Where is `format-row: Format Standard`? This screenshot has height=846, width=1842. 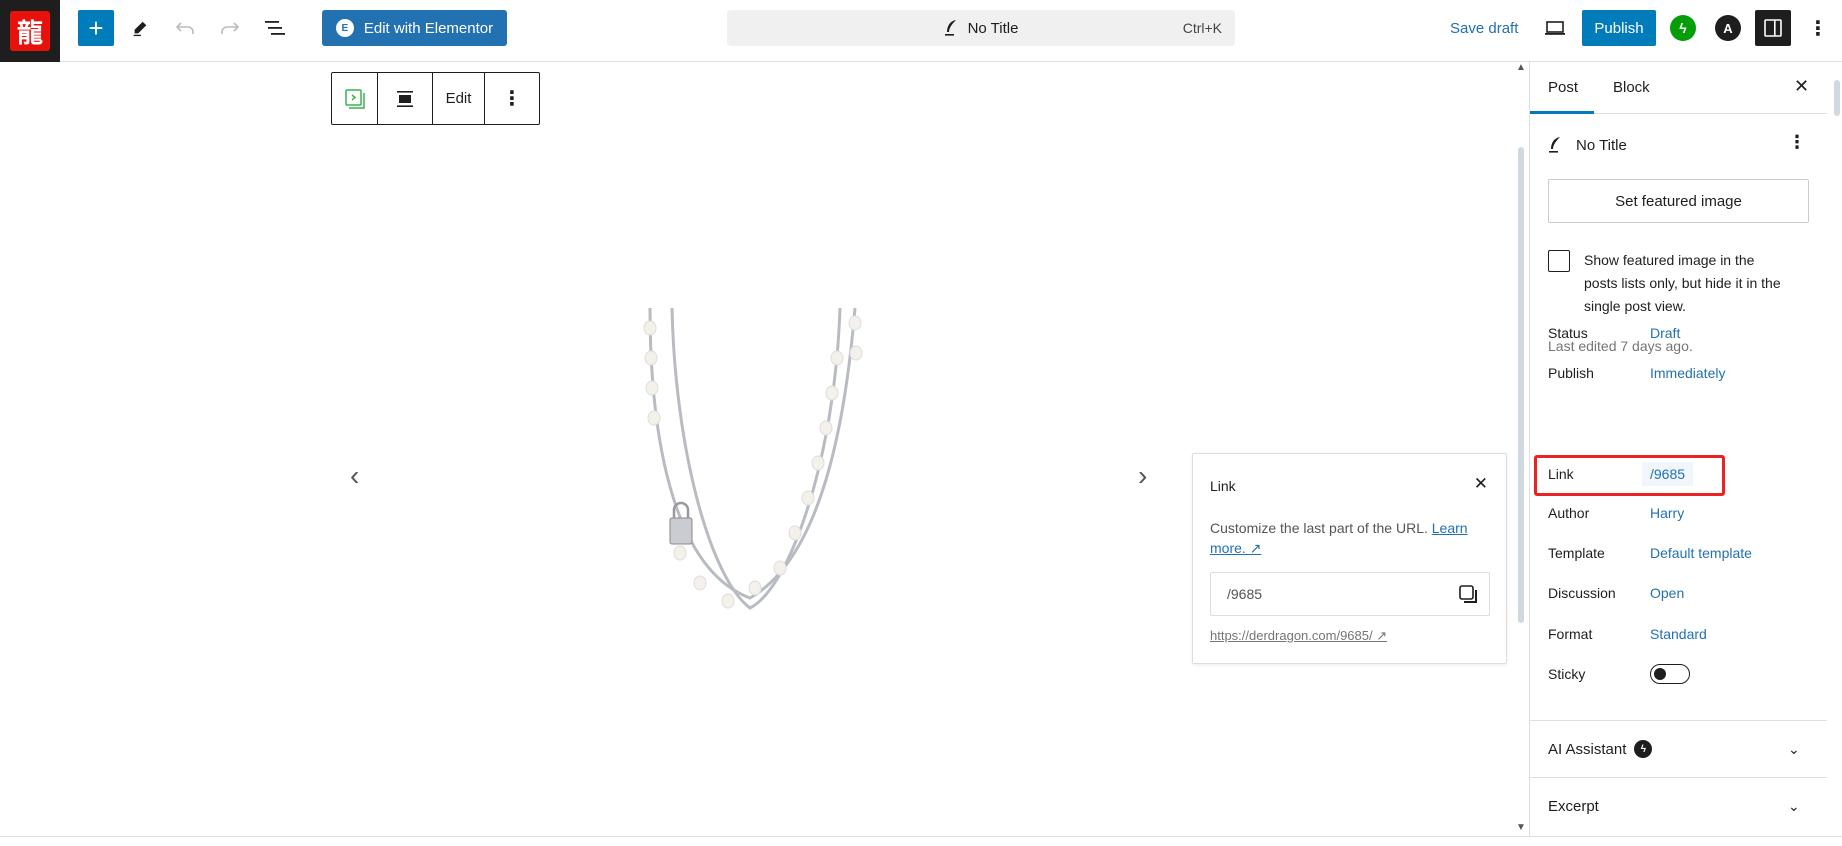
format-row: Format Standard is located at coordinates (1683, 634).